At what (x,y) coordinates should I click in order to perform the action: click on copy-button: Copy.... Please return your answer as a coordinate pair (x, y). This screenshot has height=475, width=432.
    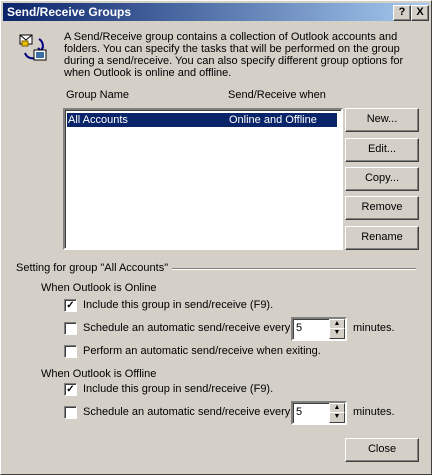
    Looking at the image, I should click on (382, 179).